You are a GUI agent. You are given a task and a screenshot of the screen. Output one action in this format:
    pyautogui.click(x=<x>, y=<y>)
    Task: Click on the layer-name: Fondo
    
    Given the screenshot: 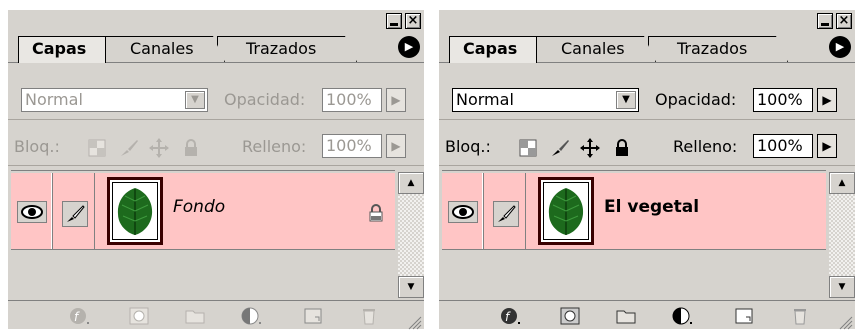 What is the action you would take?
    pyautogui.click(x=199, y=207)
    